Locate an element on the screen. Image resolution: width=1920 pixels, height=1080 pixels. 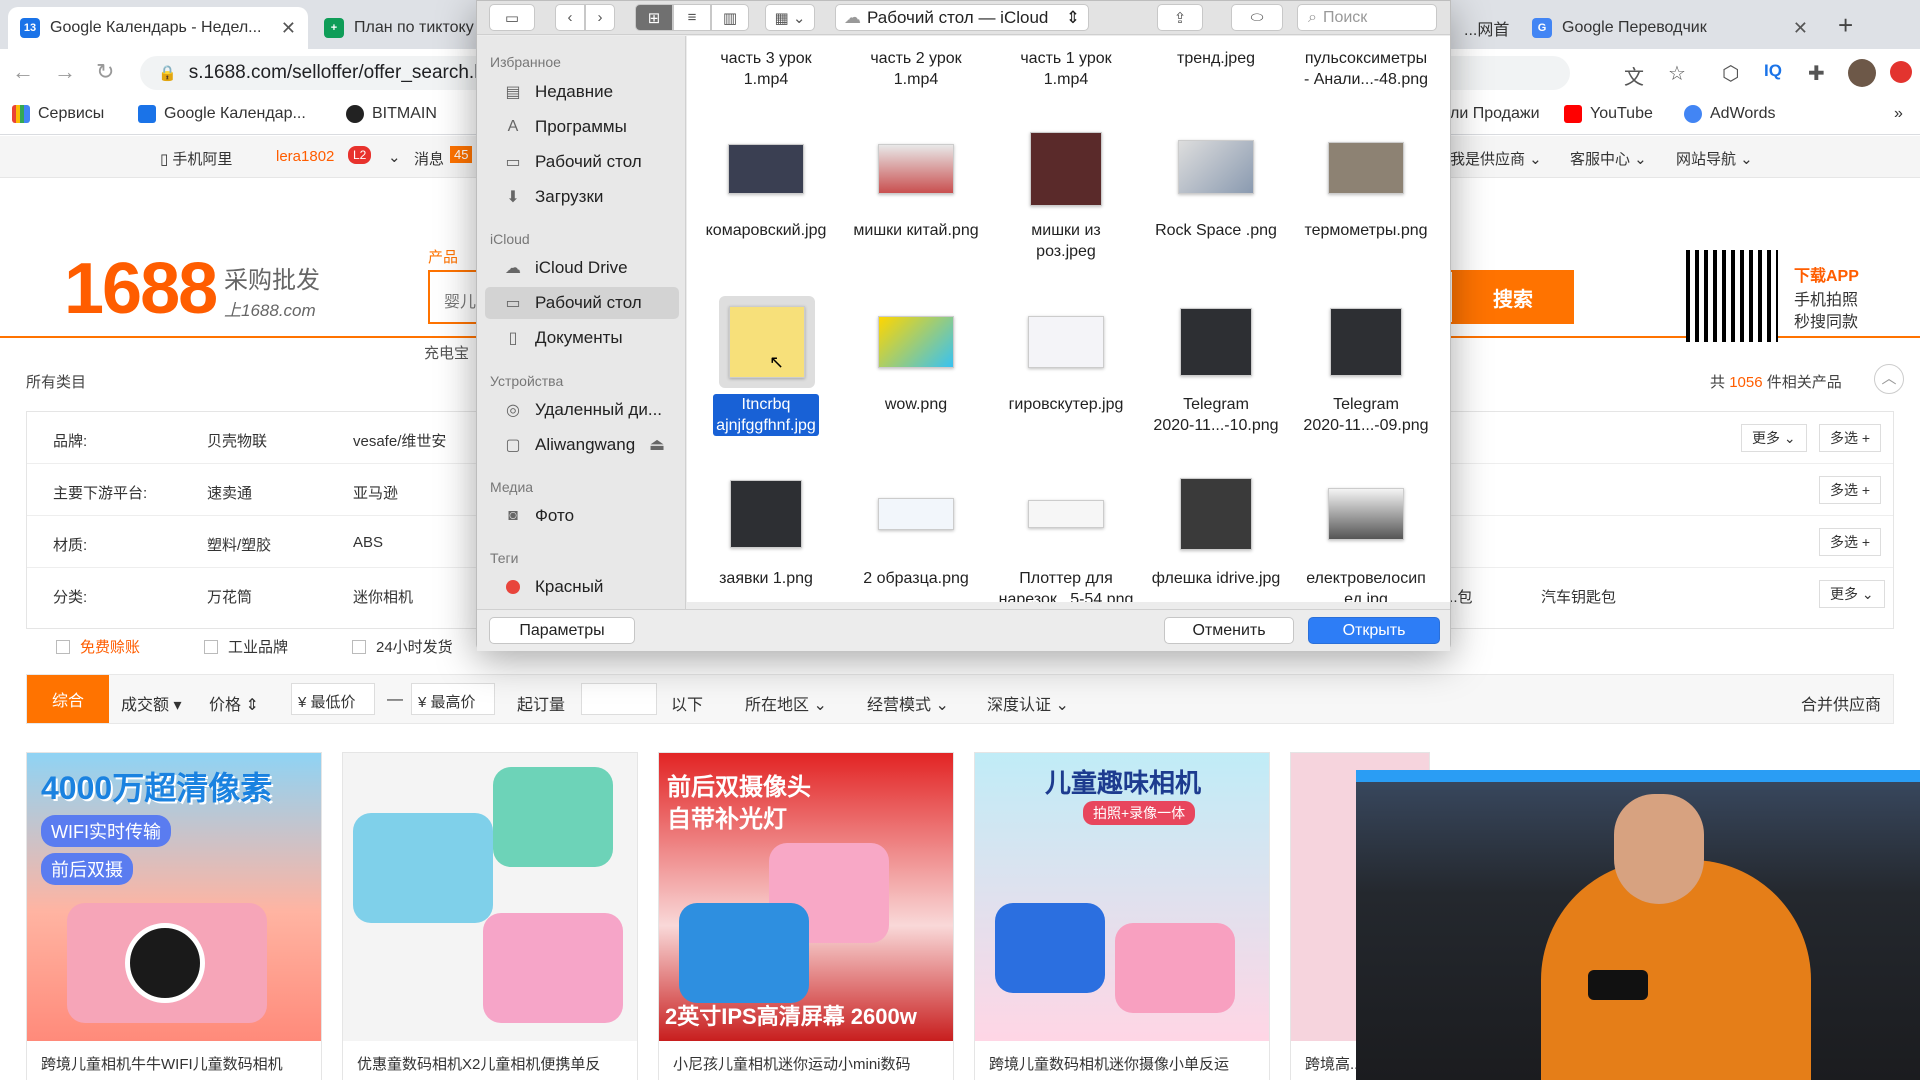
product-title: 优惠童数码相机X2儿童相机便携单反 is located at coordinates (478, 1063).